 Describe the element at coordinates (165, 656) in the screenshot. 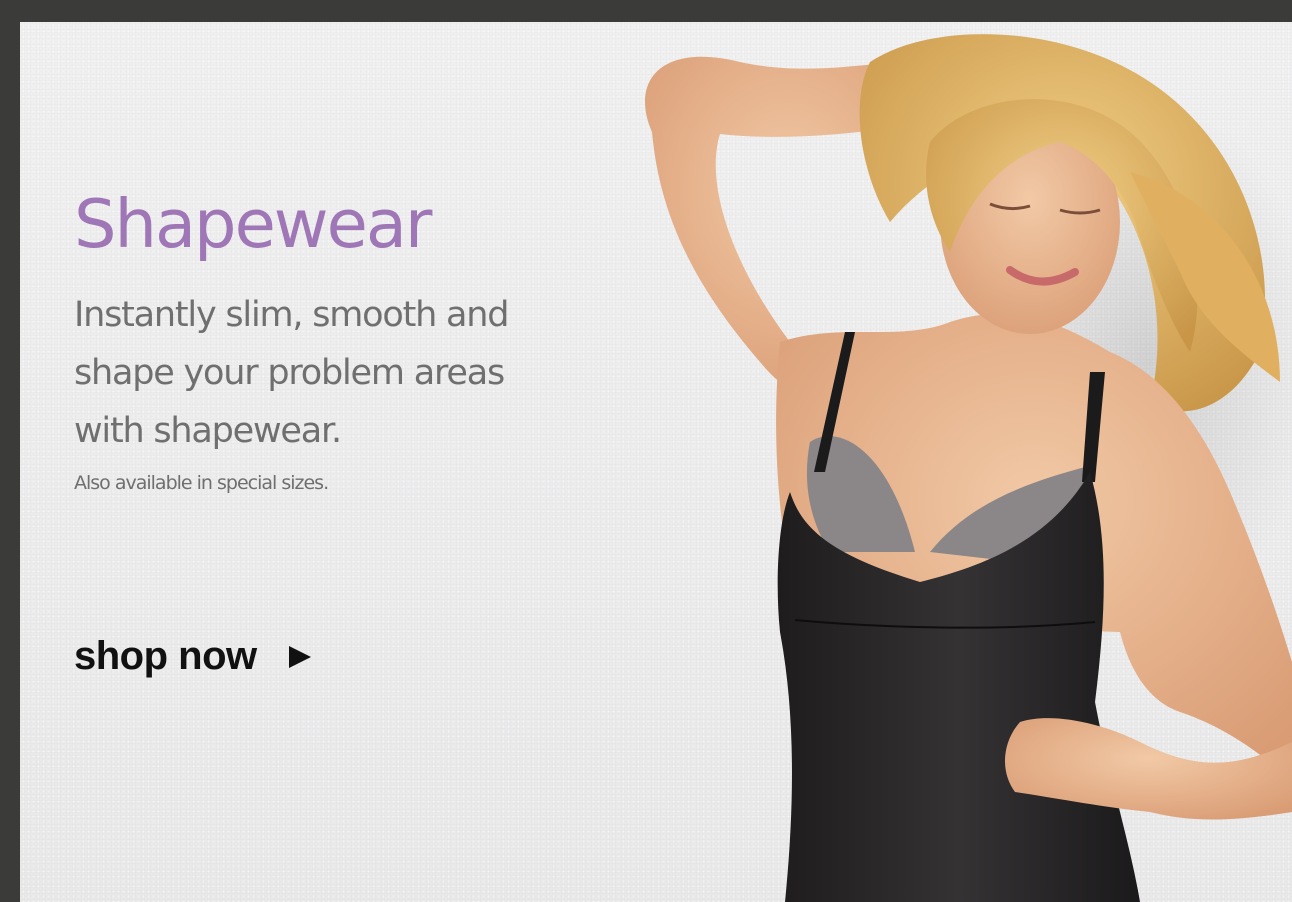

I see `shop-now-label: shop now` at that location.